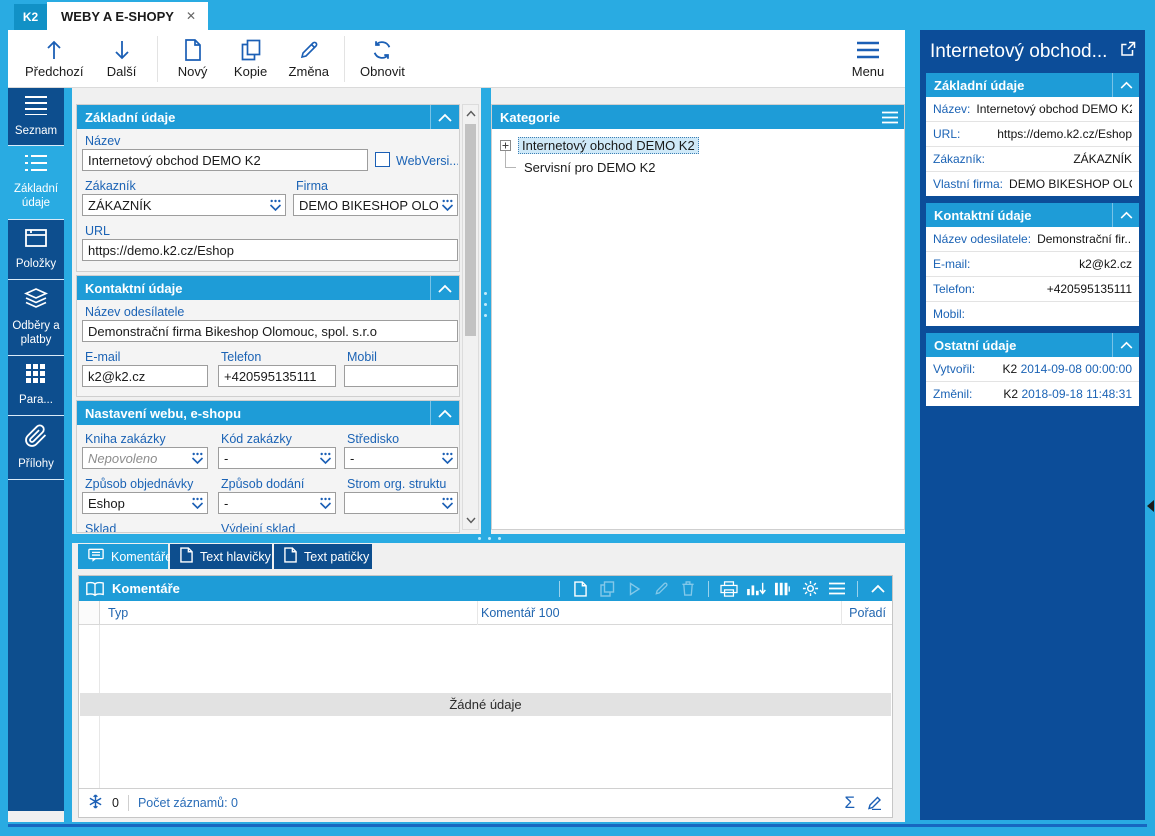 Image resolution: width=1155 pixels, height=836 pixels. I want to click on book-icon, so click(95, 589).